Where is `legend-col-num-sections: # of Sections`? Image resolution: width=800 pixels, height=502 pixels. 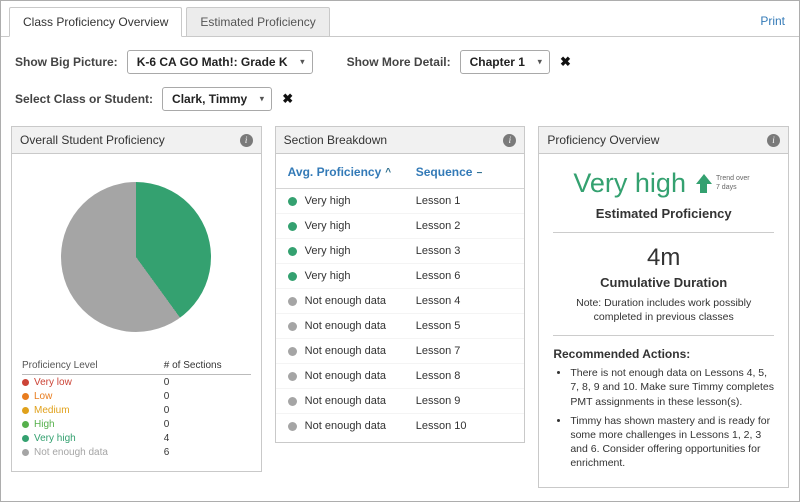 legend-col-num-sections: # of Sections is located at coordinates (192, 365).